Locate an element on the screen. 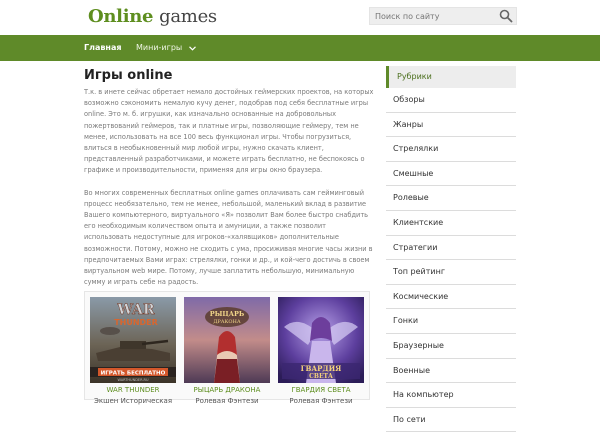 The height and width of the screenshot is (432, 600). search-input is located at coordinates (433, 16).